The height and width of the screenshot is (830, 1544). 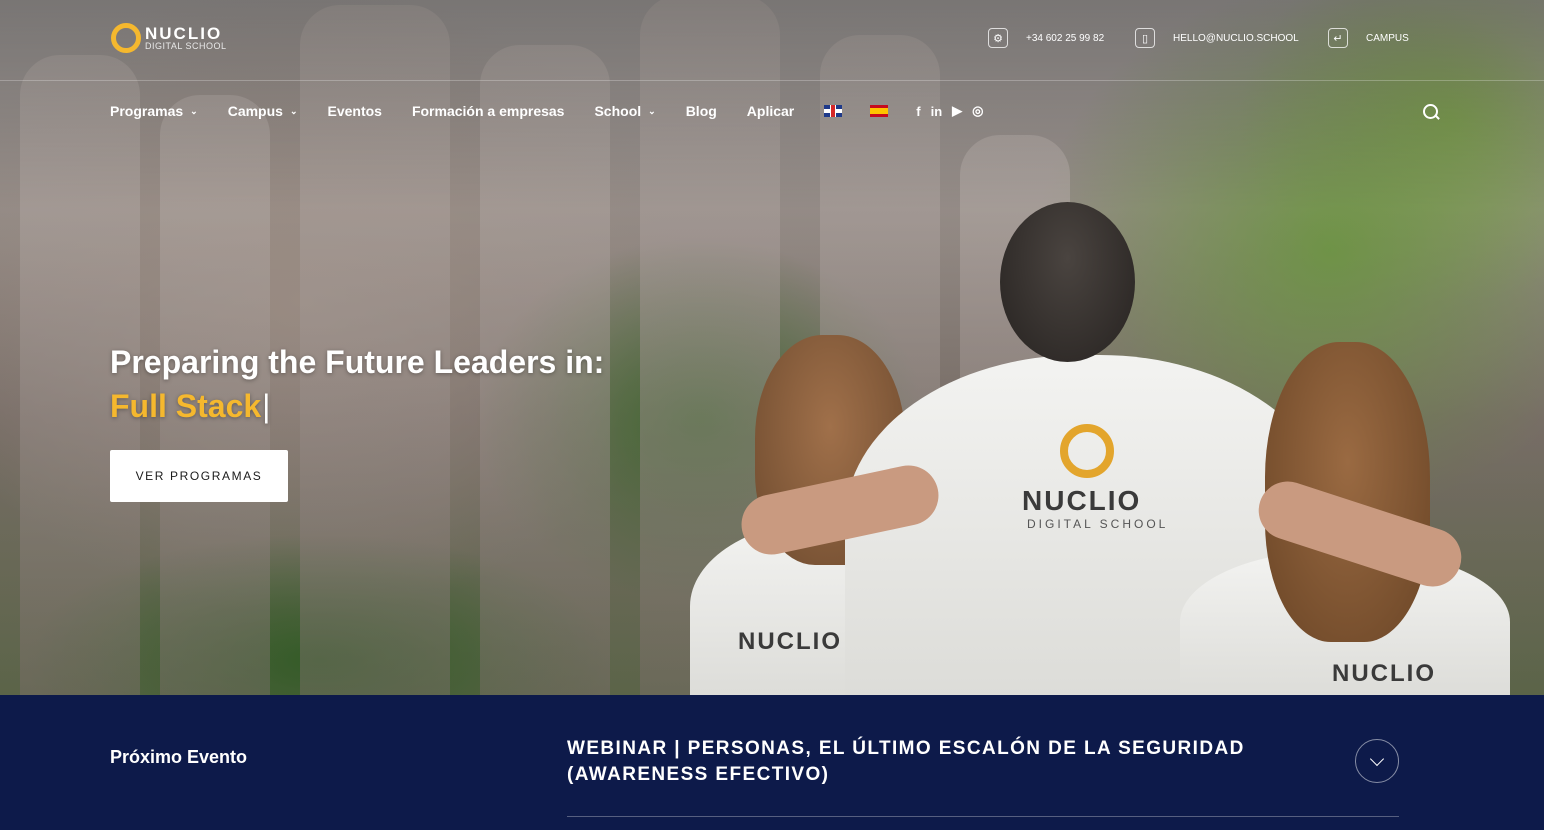 I want to click on contact-campus: ↵ CAMPUS, so click(x=1368, y=38).